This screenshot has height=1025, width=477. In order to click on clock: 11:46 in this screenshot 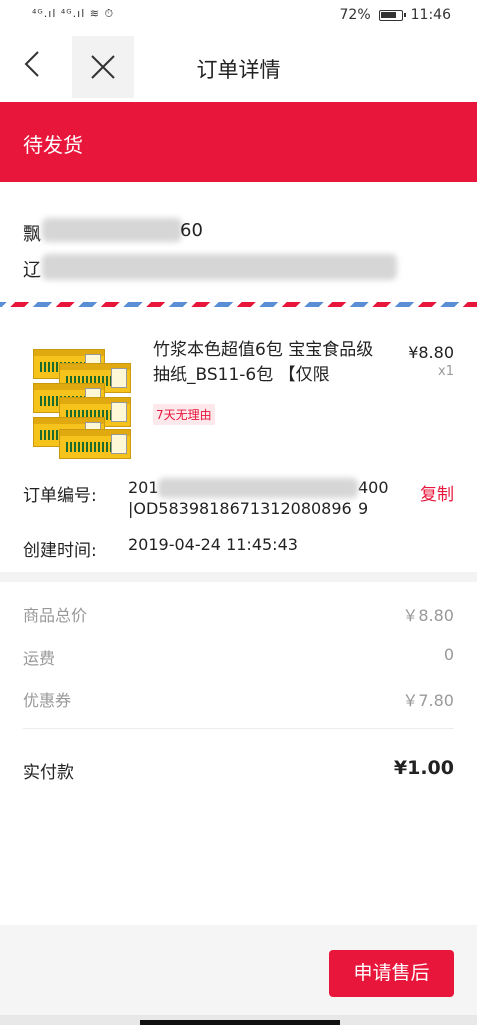, I will do `click(430, 15)`.